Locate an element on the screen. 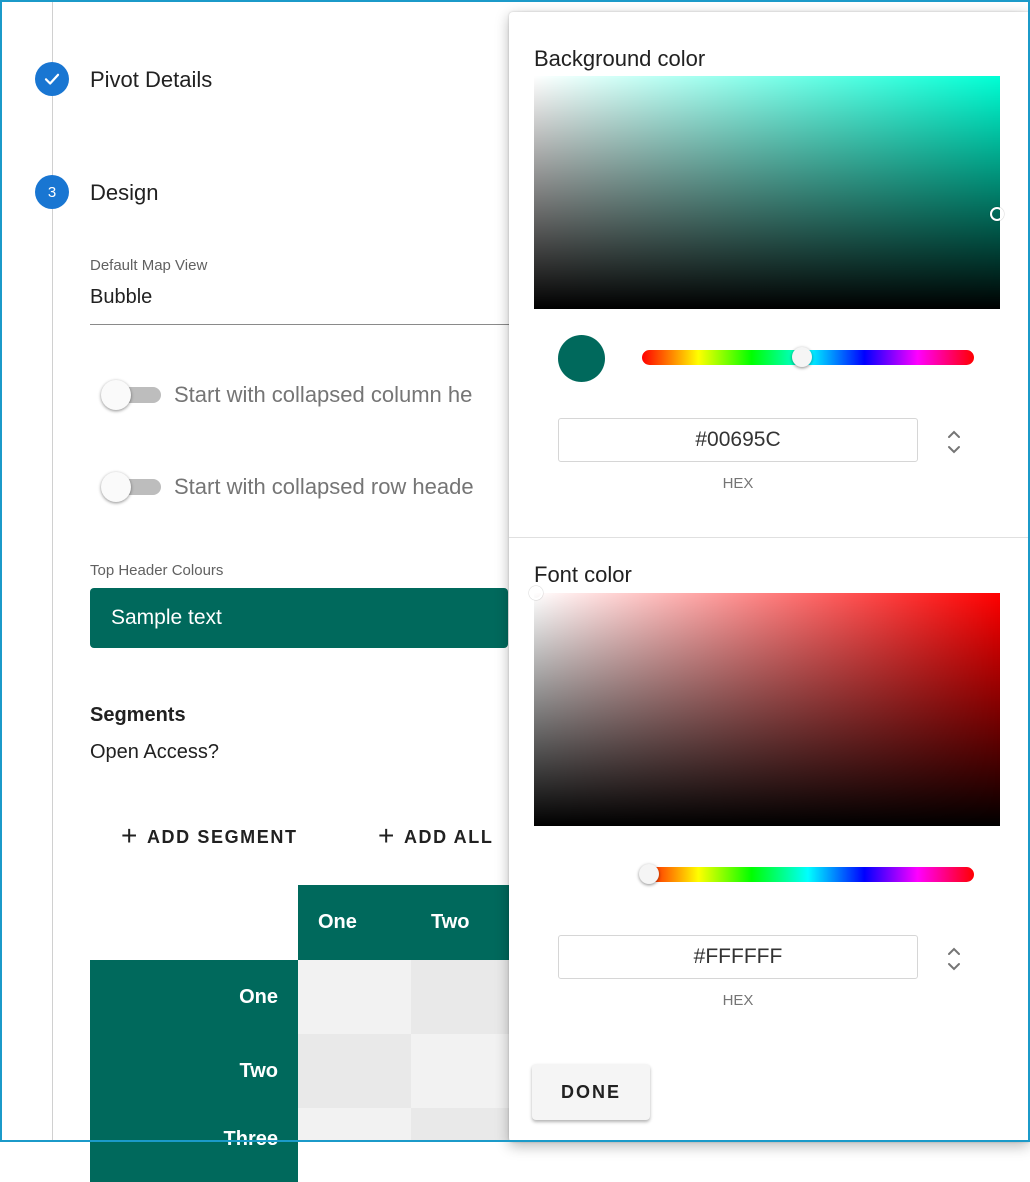  add-all-button: + ADD ALL is located at coordinates (443, 837).